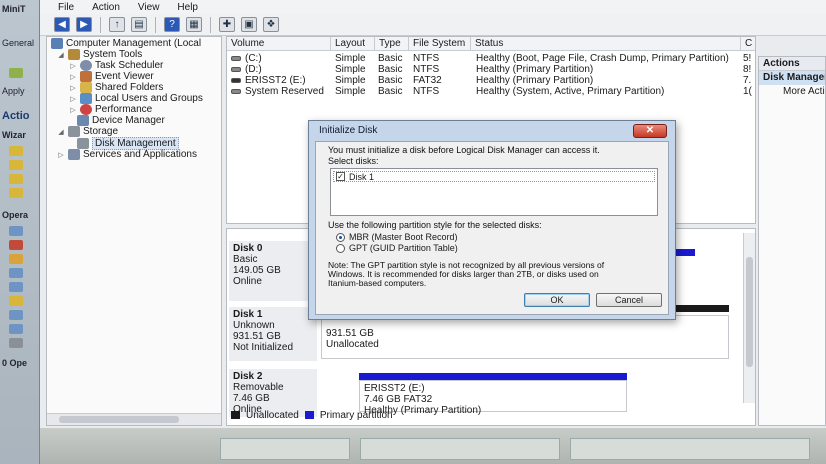 Image resolution: width=826 pixels, height=464 pixels. What do you see at coordinates (87, 131) in the screenshot?
I see `tree-item-storage: ◢ Storage` at bounding box center [87, 131].